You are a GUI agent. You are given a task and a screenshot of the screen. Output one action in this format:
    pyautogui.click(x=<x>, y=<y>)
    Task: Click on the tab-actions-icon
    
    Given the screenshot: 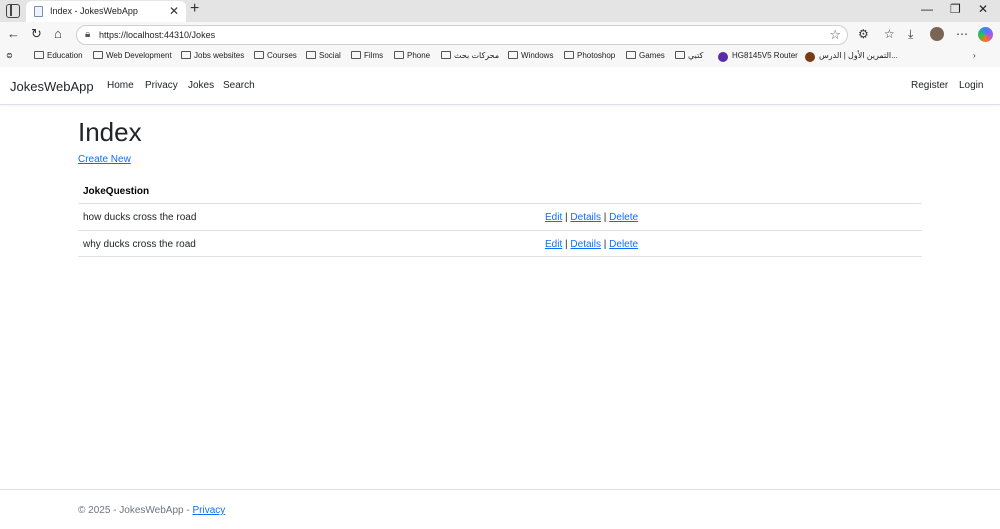 What is the action you would take?
    pyautogui.click(x=13, y=11)
    